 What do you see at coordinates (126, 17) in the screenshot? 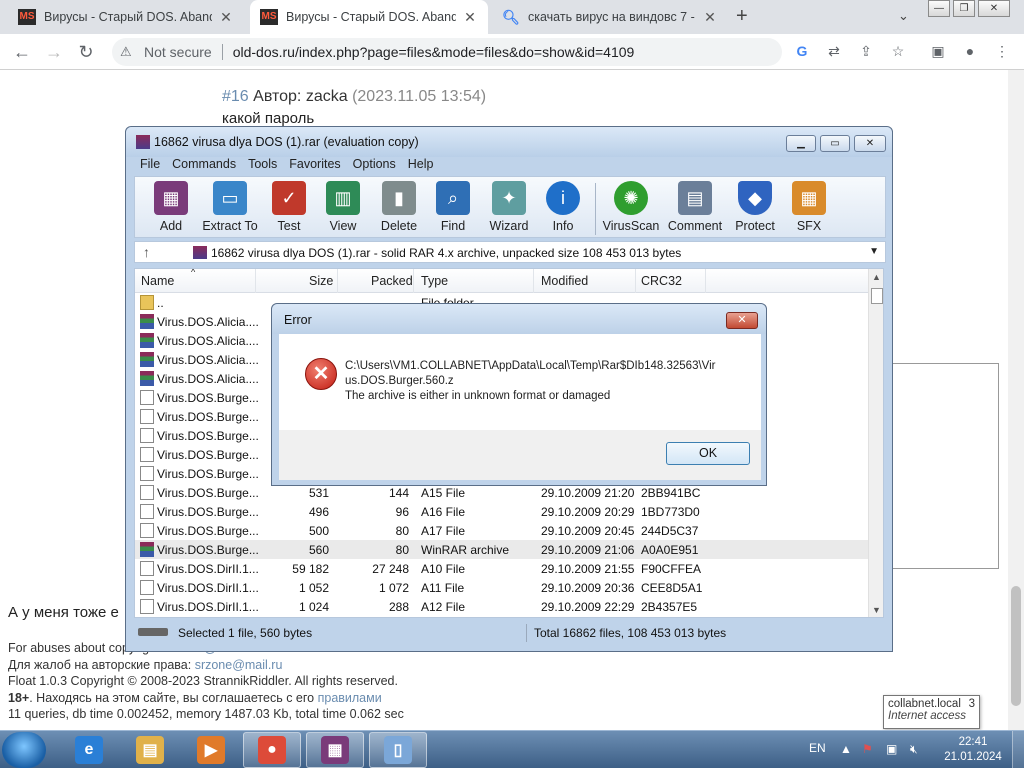
I see `browser-tab-1: MS Вирусы - Старый DOS. Abandonware ✕` at bounding box center [126, 17].